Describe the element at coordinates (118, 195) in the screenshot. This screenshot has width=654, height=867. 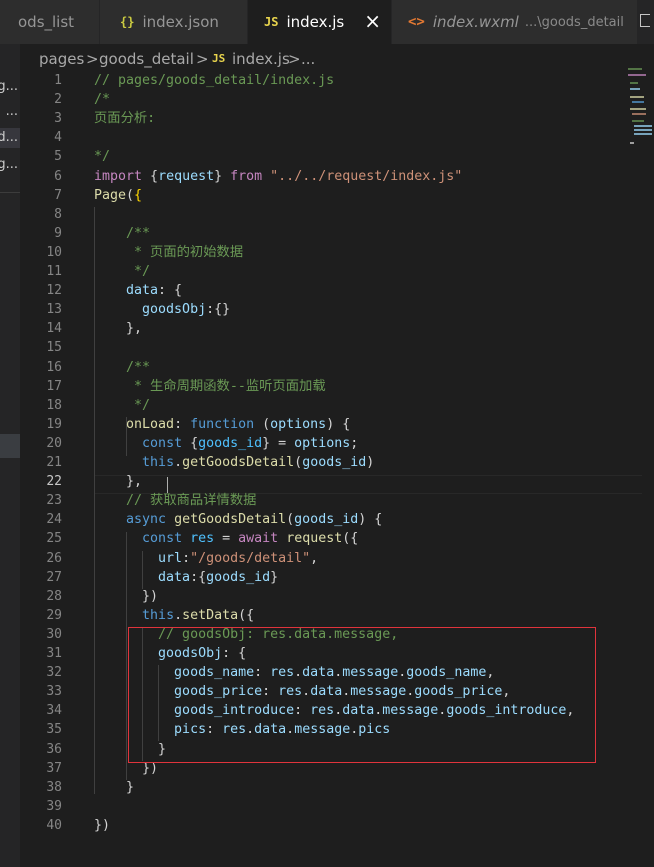
I see `code-text: Page({` at that location.